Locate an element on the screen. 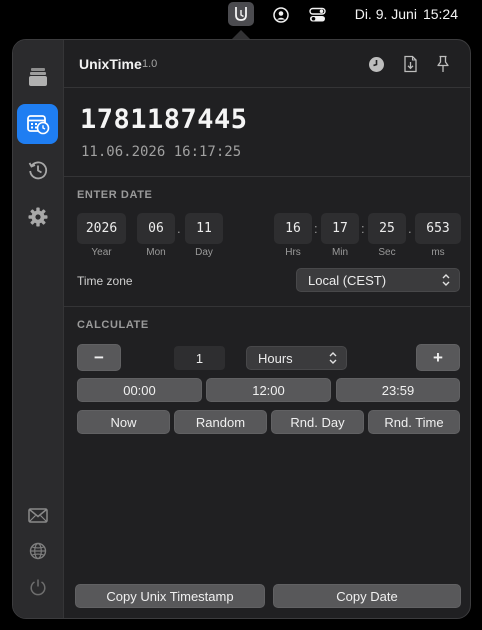 The height and width of the screenshot is (630, 482). globe-icon is located at coordinates (38, 551).